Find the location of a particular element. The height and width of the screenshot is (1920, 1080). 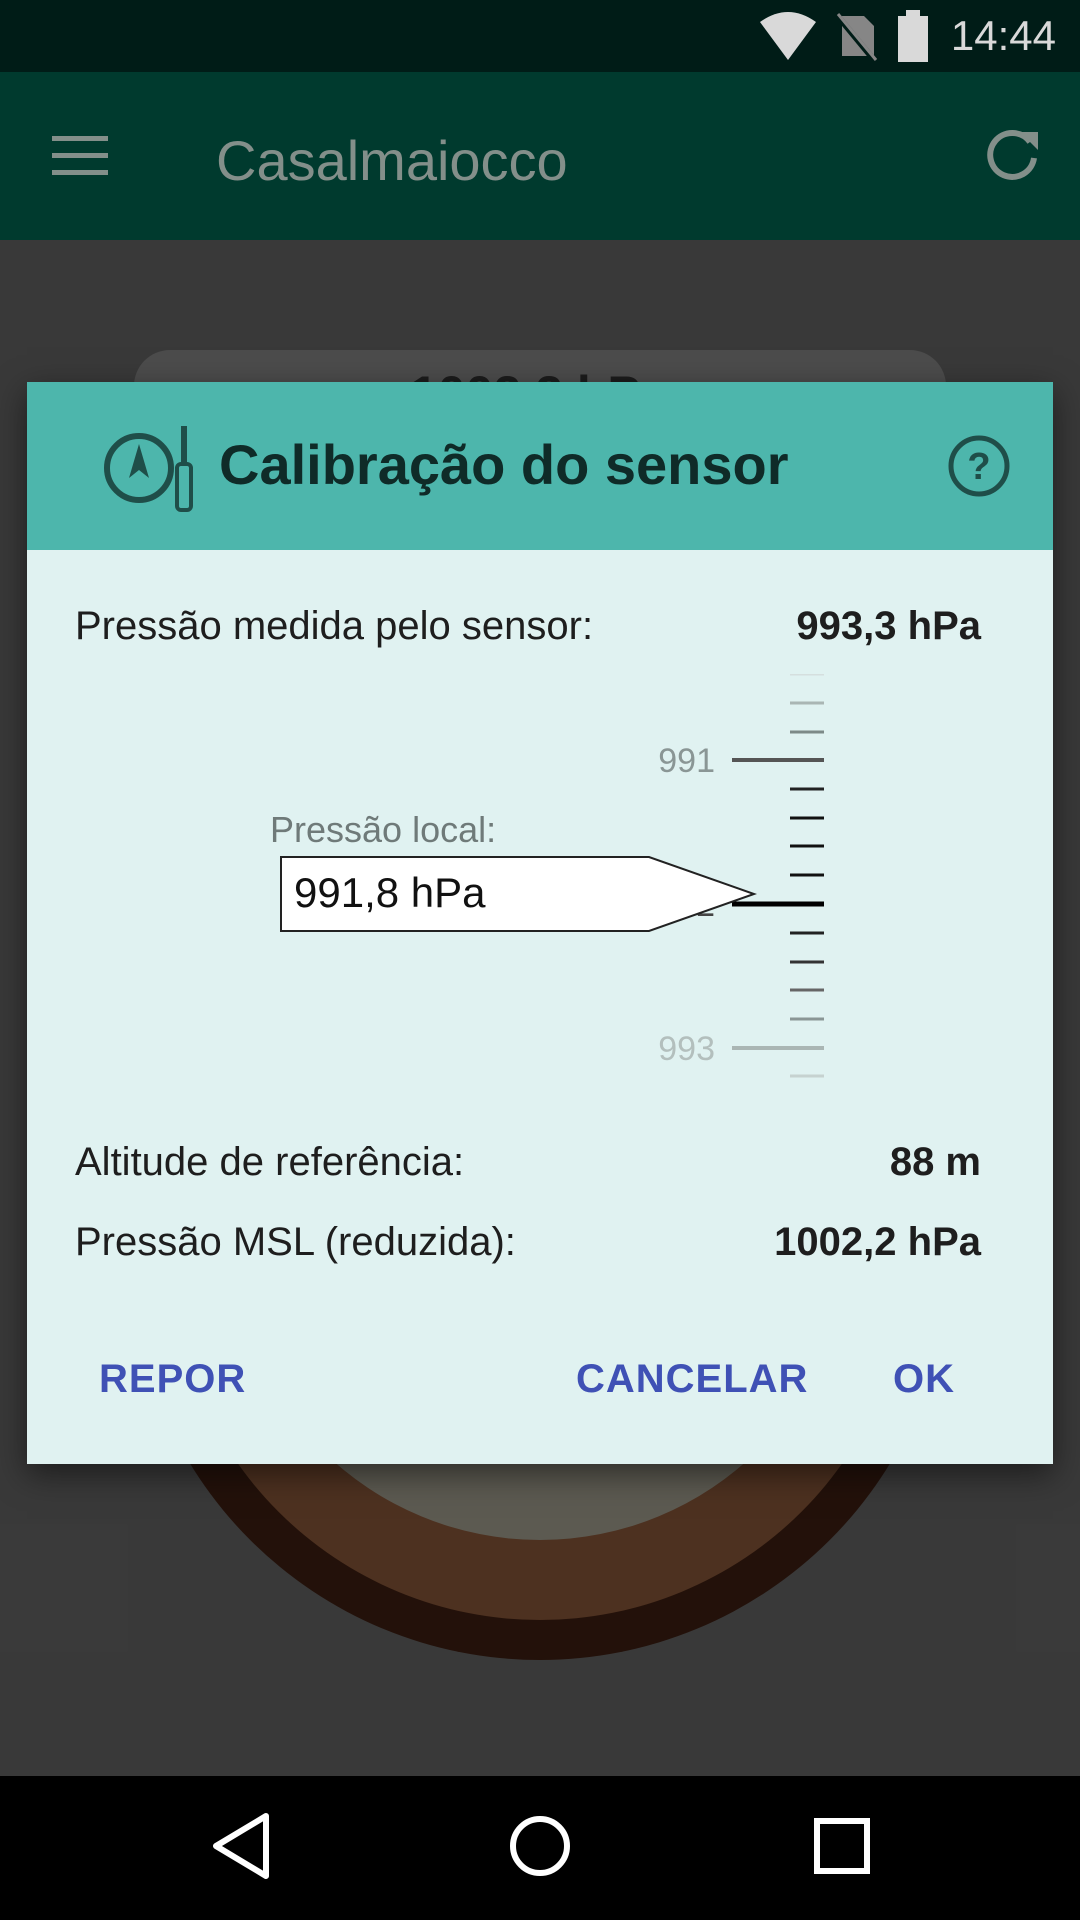

sensor-pressure-value: 993,3 hPa is located at coordinates (888, 626).